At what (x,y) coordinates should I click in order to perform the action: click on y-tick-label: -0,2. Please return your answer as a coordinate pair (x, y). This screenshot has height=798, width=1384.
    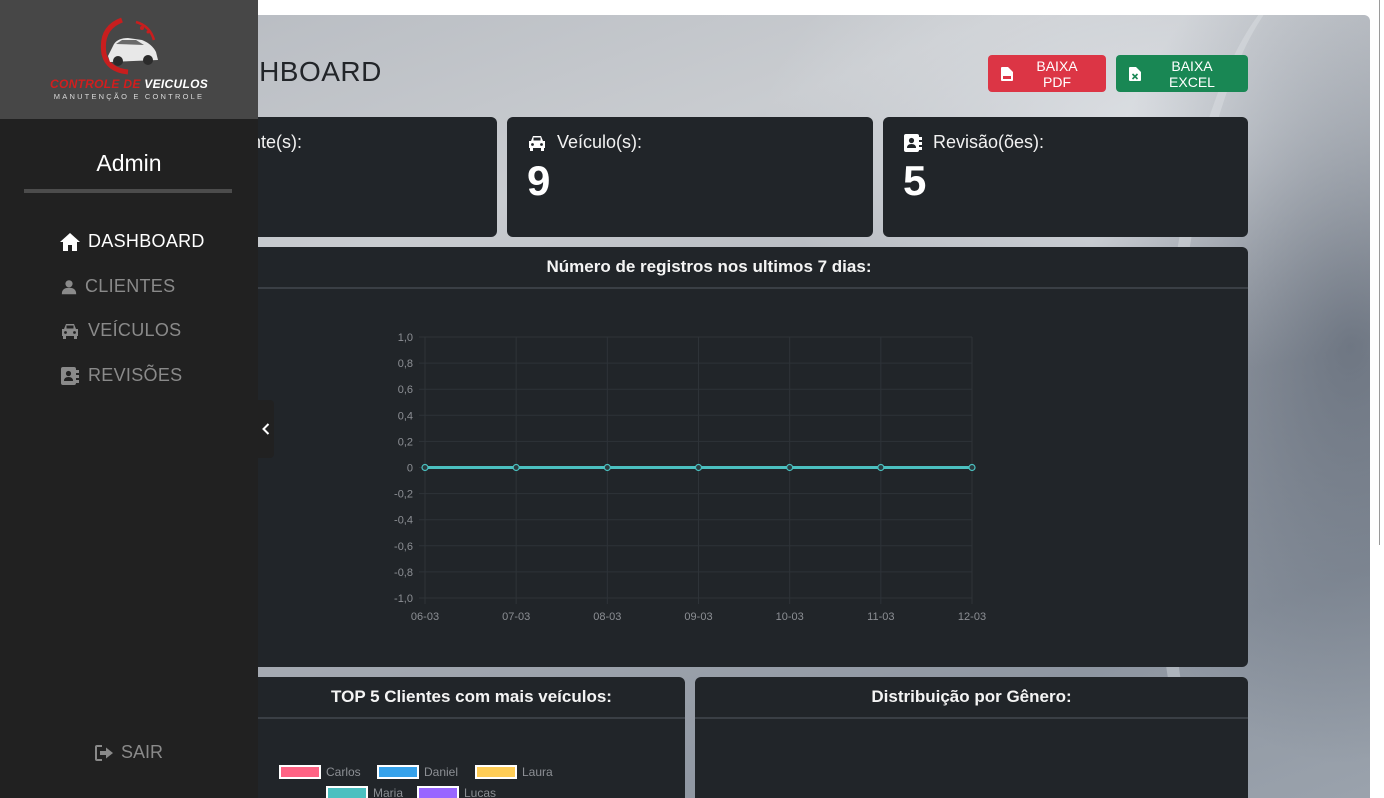
    Looking at the image, I should click on (403, 495).